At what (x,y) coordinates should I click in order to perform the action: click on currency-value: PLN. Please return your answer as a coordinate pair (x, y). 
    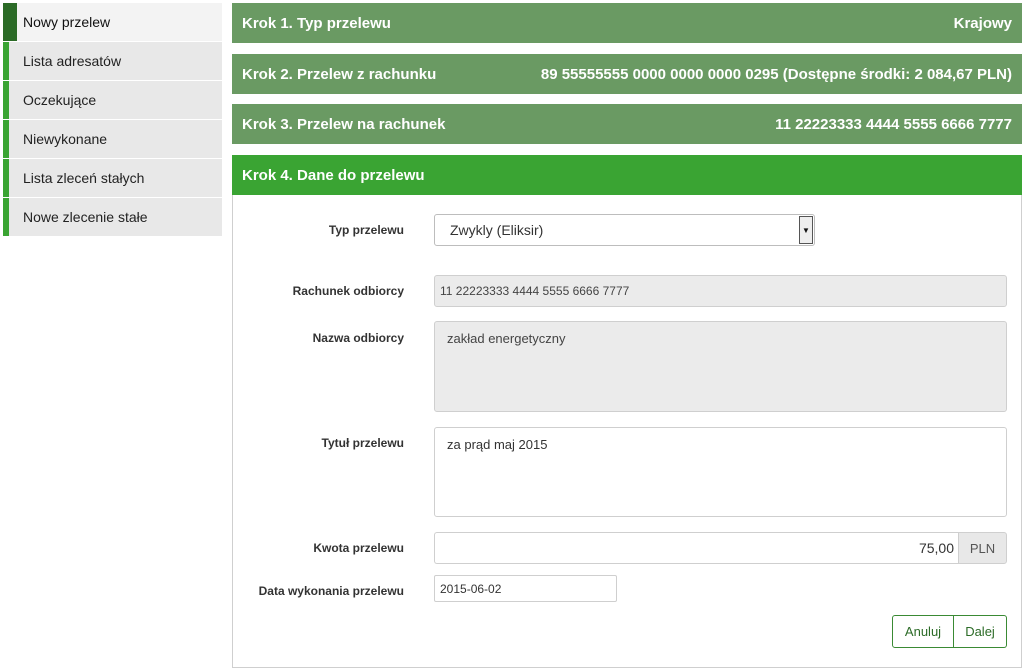
    Looking at the image, I should click on (982, 548).